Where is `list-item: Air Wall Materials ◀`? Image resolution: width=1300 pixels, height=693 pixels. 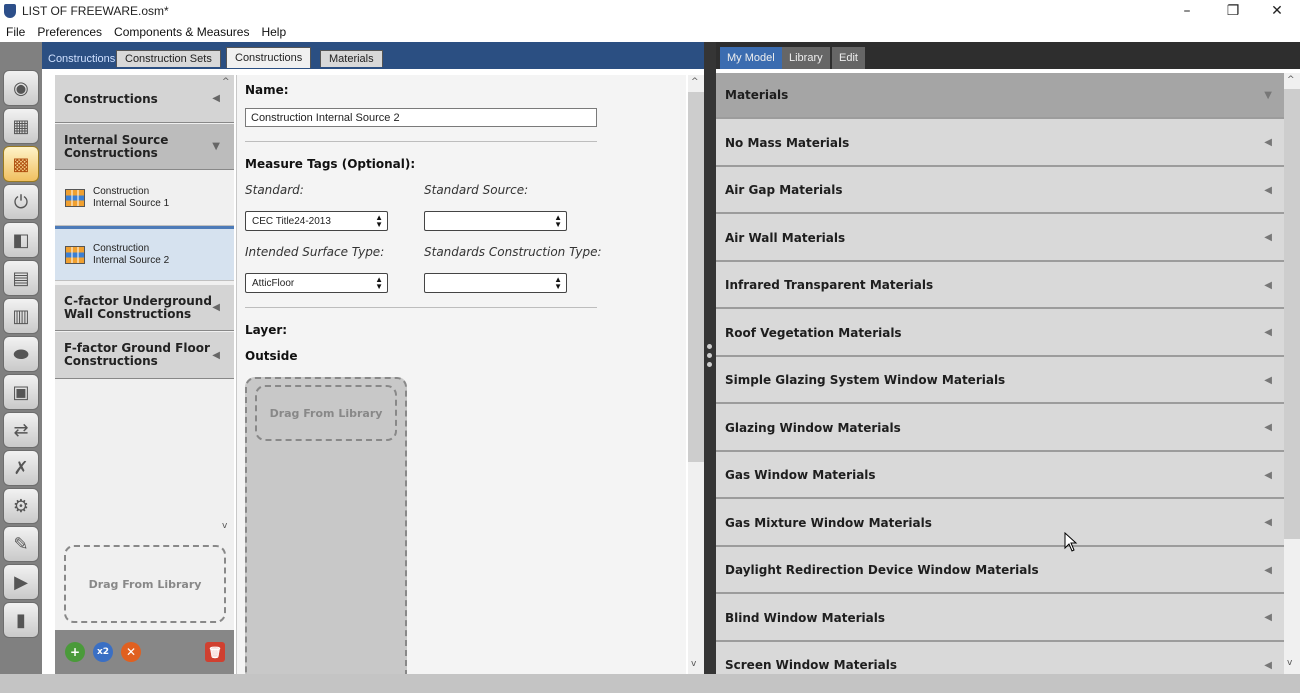
list-item: Air Wall Materials ◀ is located at coordinates (1000, 238).